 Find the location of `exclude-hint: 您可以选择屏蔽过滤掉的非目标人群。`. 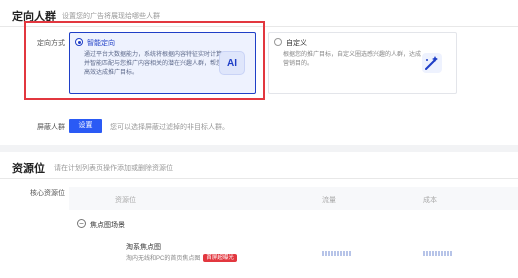

exclude-hint: 您可以选择屏蔽过滤掉的非目标人群。 is located at coordinates (169, 127).